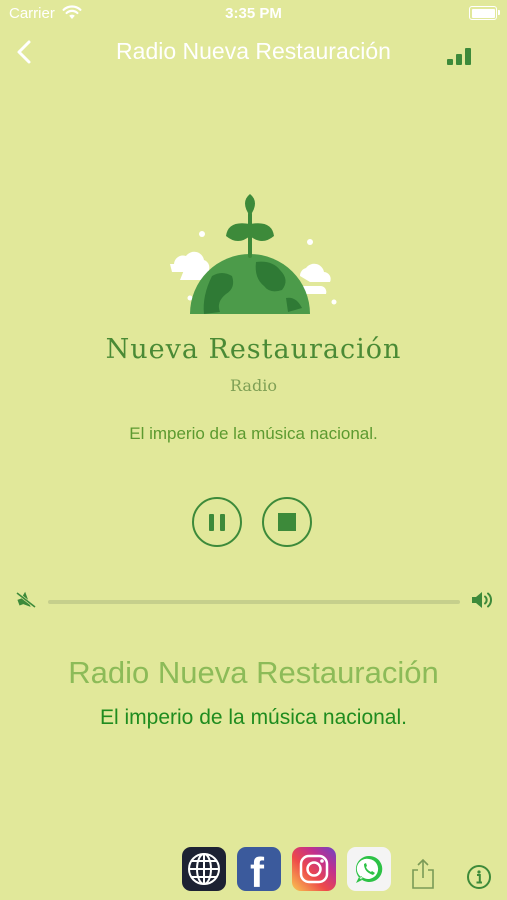 The width and height of the screenshot is (507, 900). I want to click on web-button, so click(204, 869).